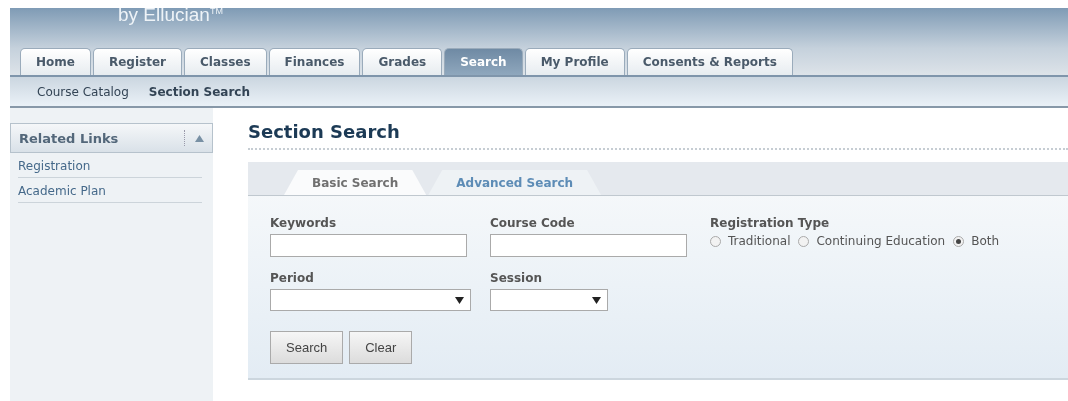 The width and height of the screenshot is (1068, 401). Describe the element at coordinates (402, 61) in the screenshot. I see `nav-tab: Grades` at that location.